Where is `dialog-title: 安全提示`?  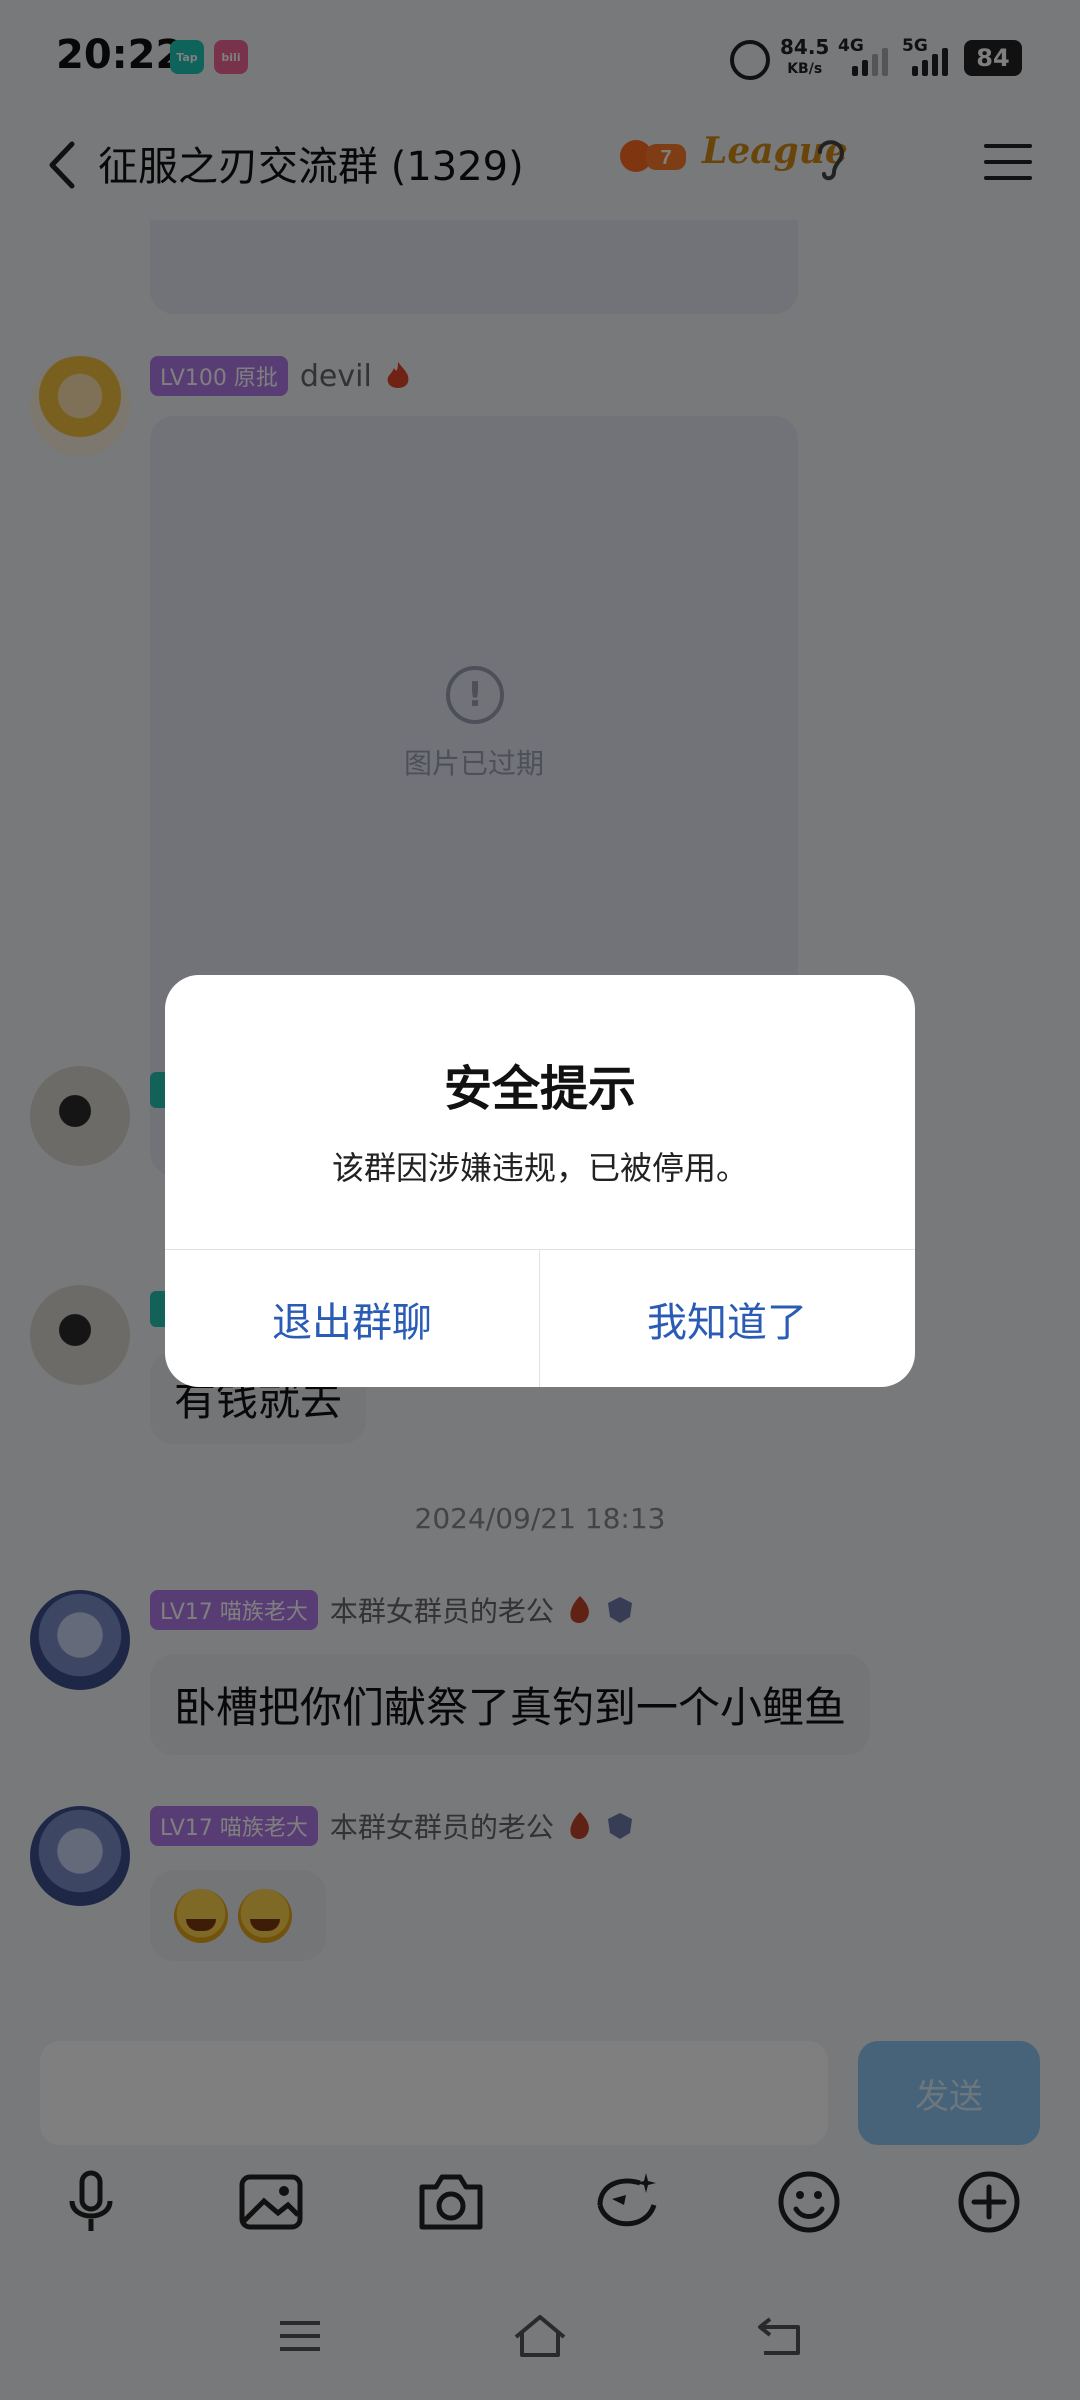 dialog-title: 安全提示 is located at coordinates (539, 1089).